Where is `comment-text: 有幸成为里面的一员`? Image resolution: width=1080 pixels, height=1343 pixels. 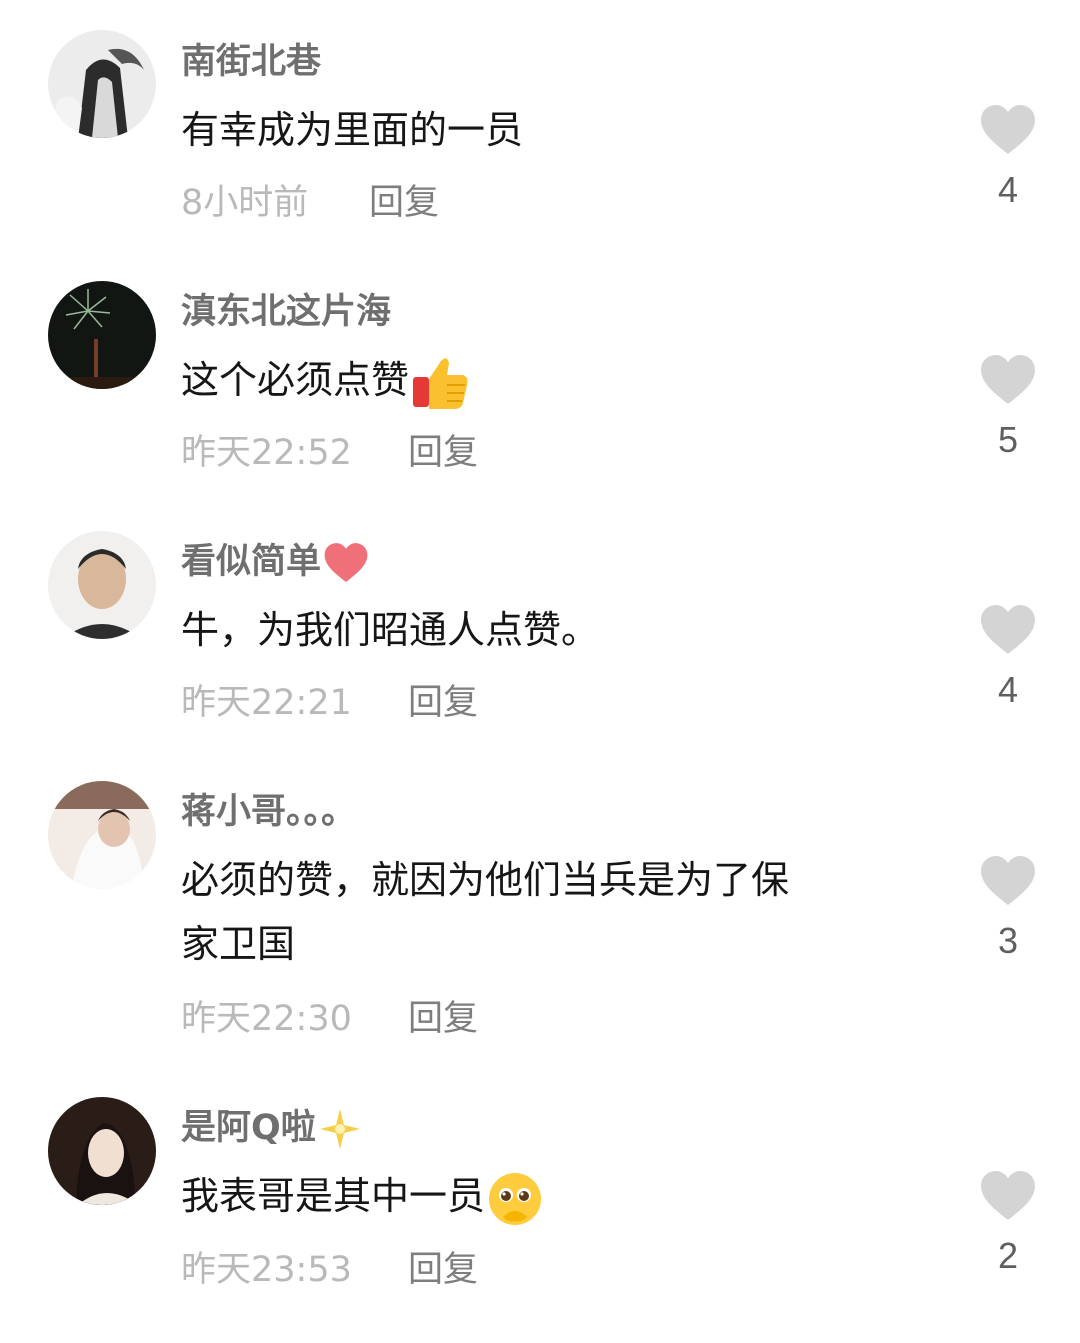 comment-text: 有幸成为里面的一员 is located at coordinates (352, 130).